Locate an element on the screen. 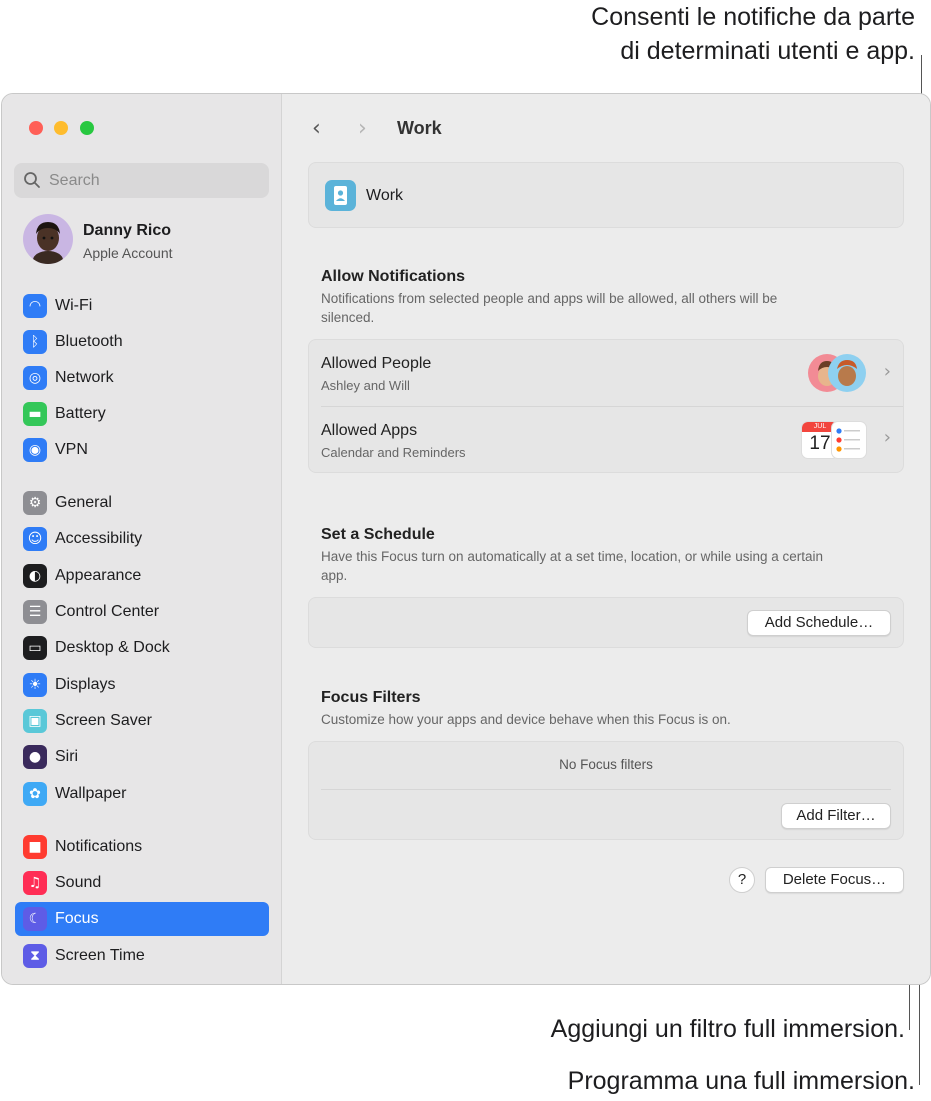  allowed-apps-subtitle: Calendar and Reminders is located at coordinates (393, 452).